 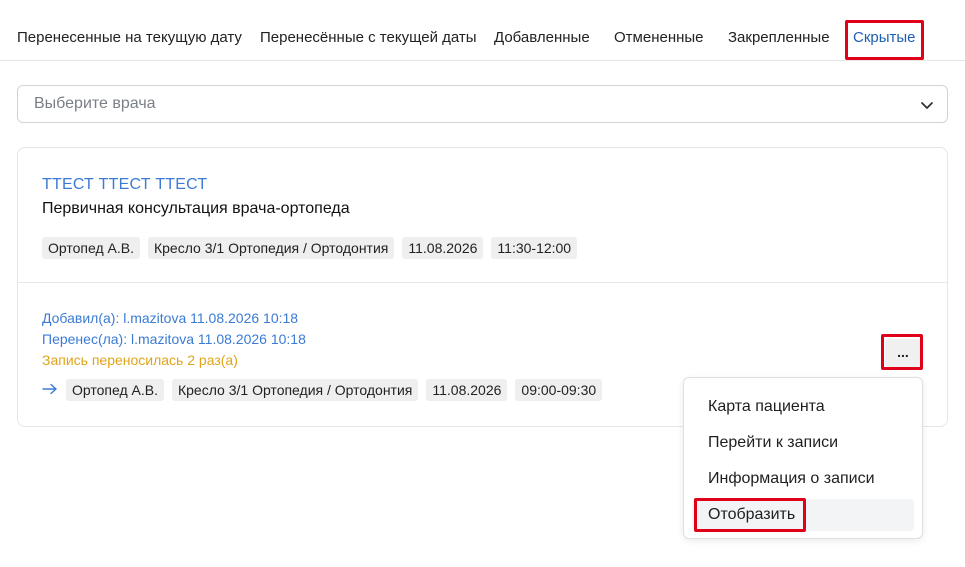 I want to click on doctor-select: Выберите врача, so click(x=482, y=104).